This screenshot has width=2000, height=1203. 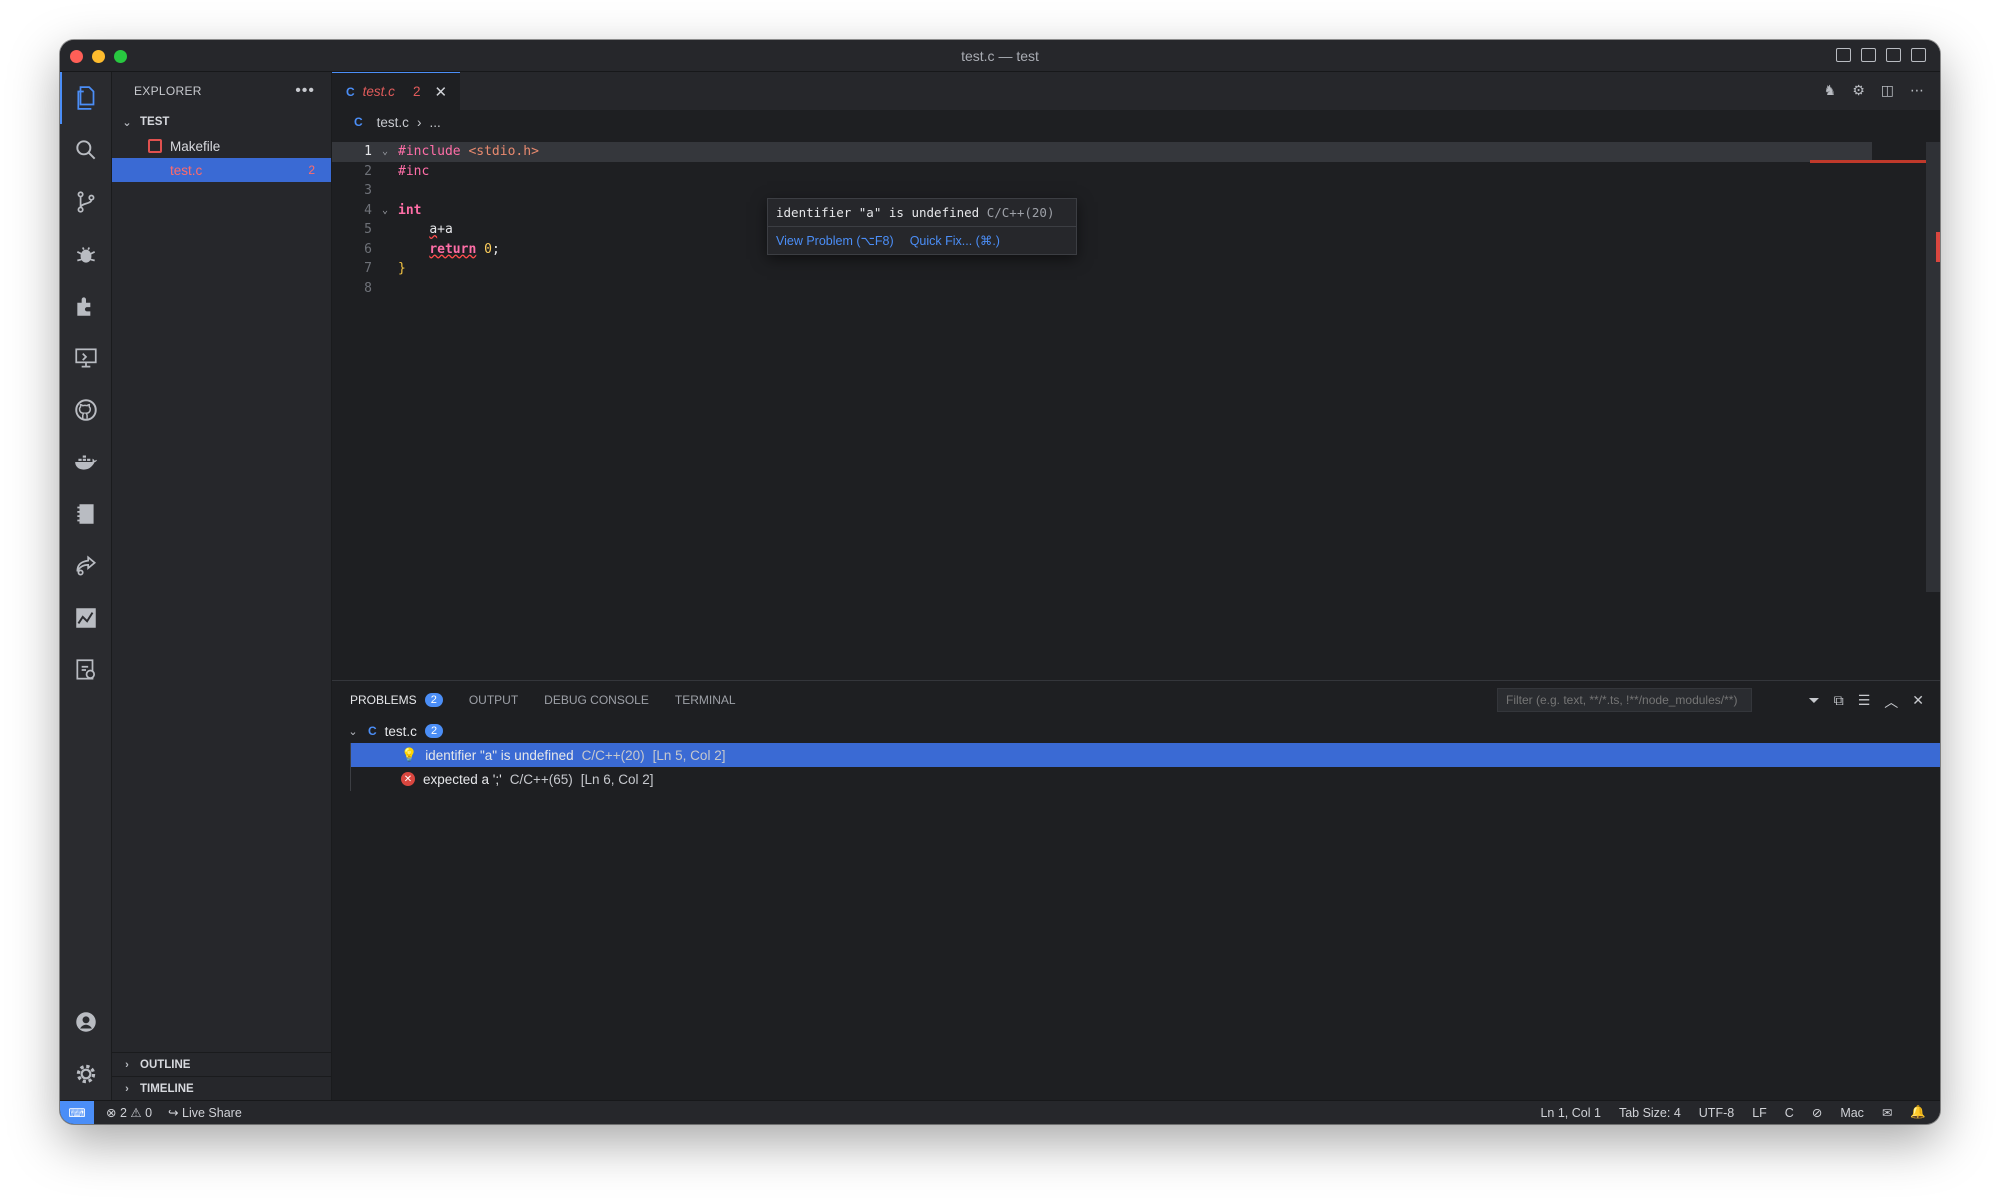 I want to click on no-sync-icon: ⊘, so click(x=1817, y=1112).